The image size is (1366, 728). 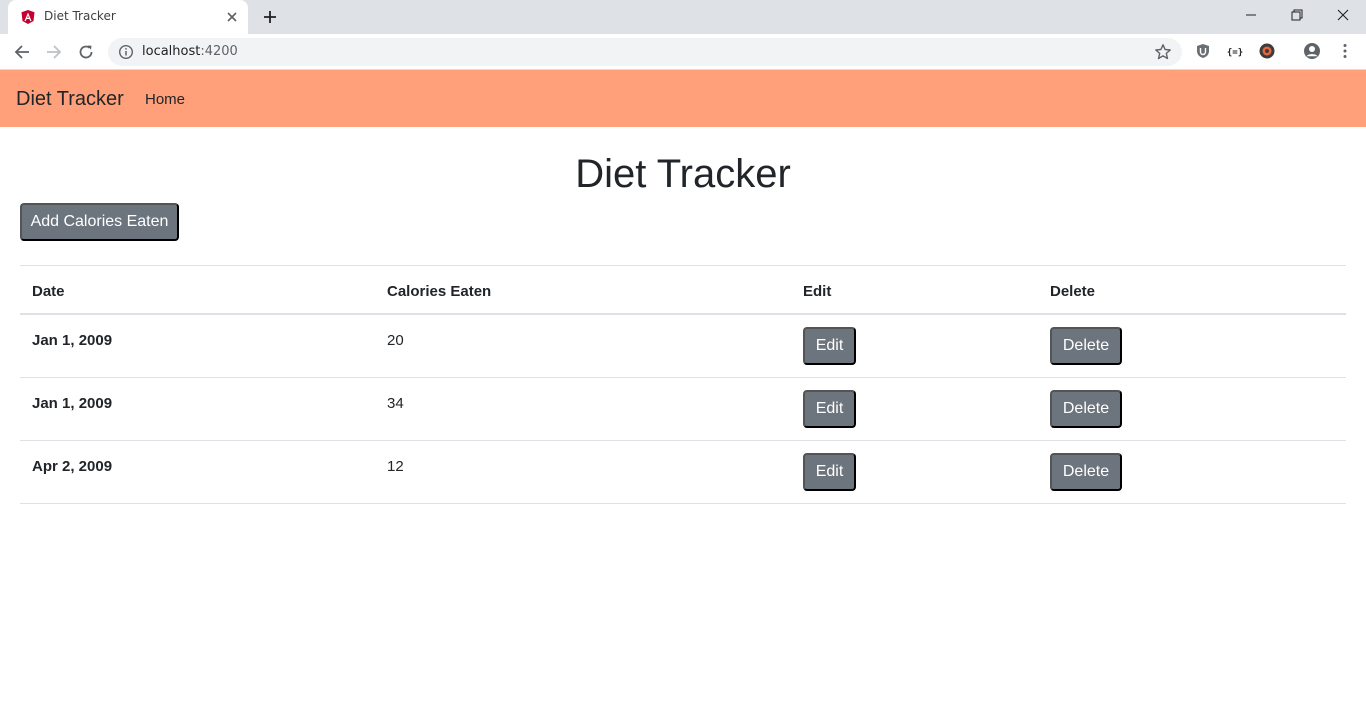 What do you see at coordinates (395, 466) in the screenshot?
I see `row-calories: 12` at bounding box center [395, 466].